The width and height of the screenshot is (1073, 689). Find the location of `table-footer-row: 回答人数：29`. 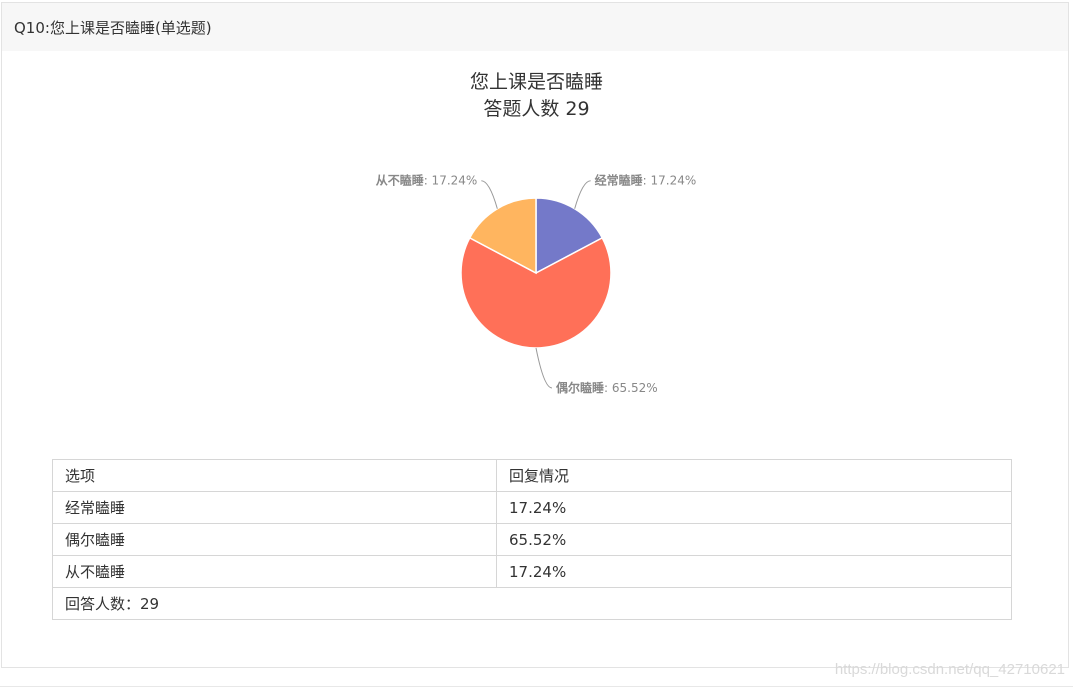

table-footer-row: 回答人数：29 is located at coordinates (532, 603).